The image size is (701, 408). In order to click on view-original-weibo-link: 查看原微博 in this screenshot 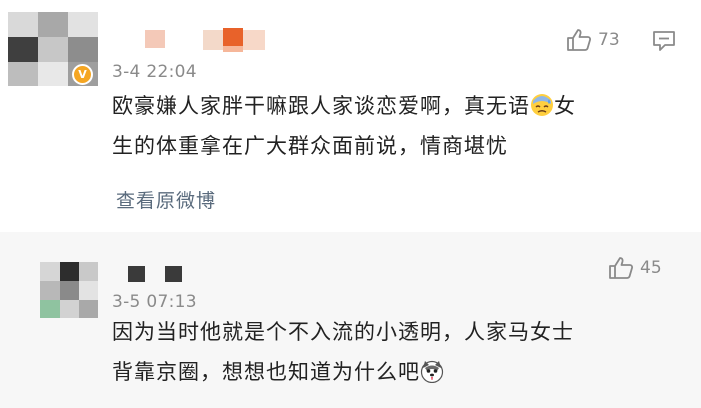, I will do `click(166, 199)`.